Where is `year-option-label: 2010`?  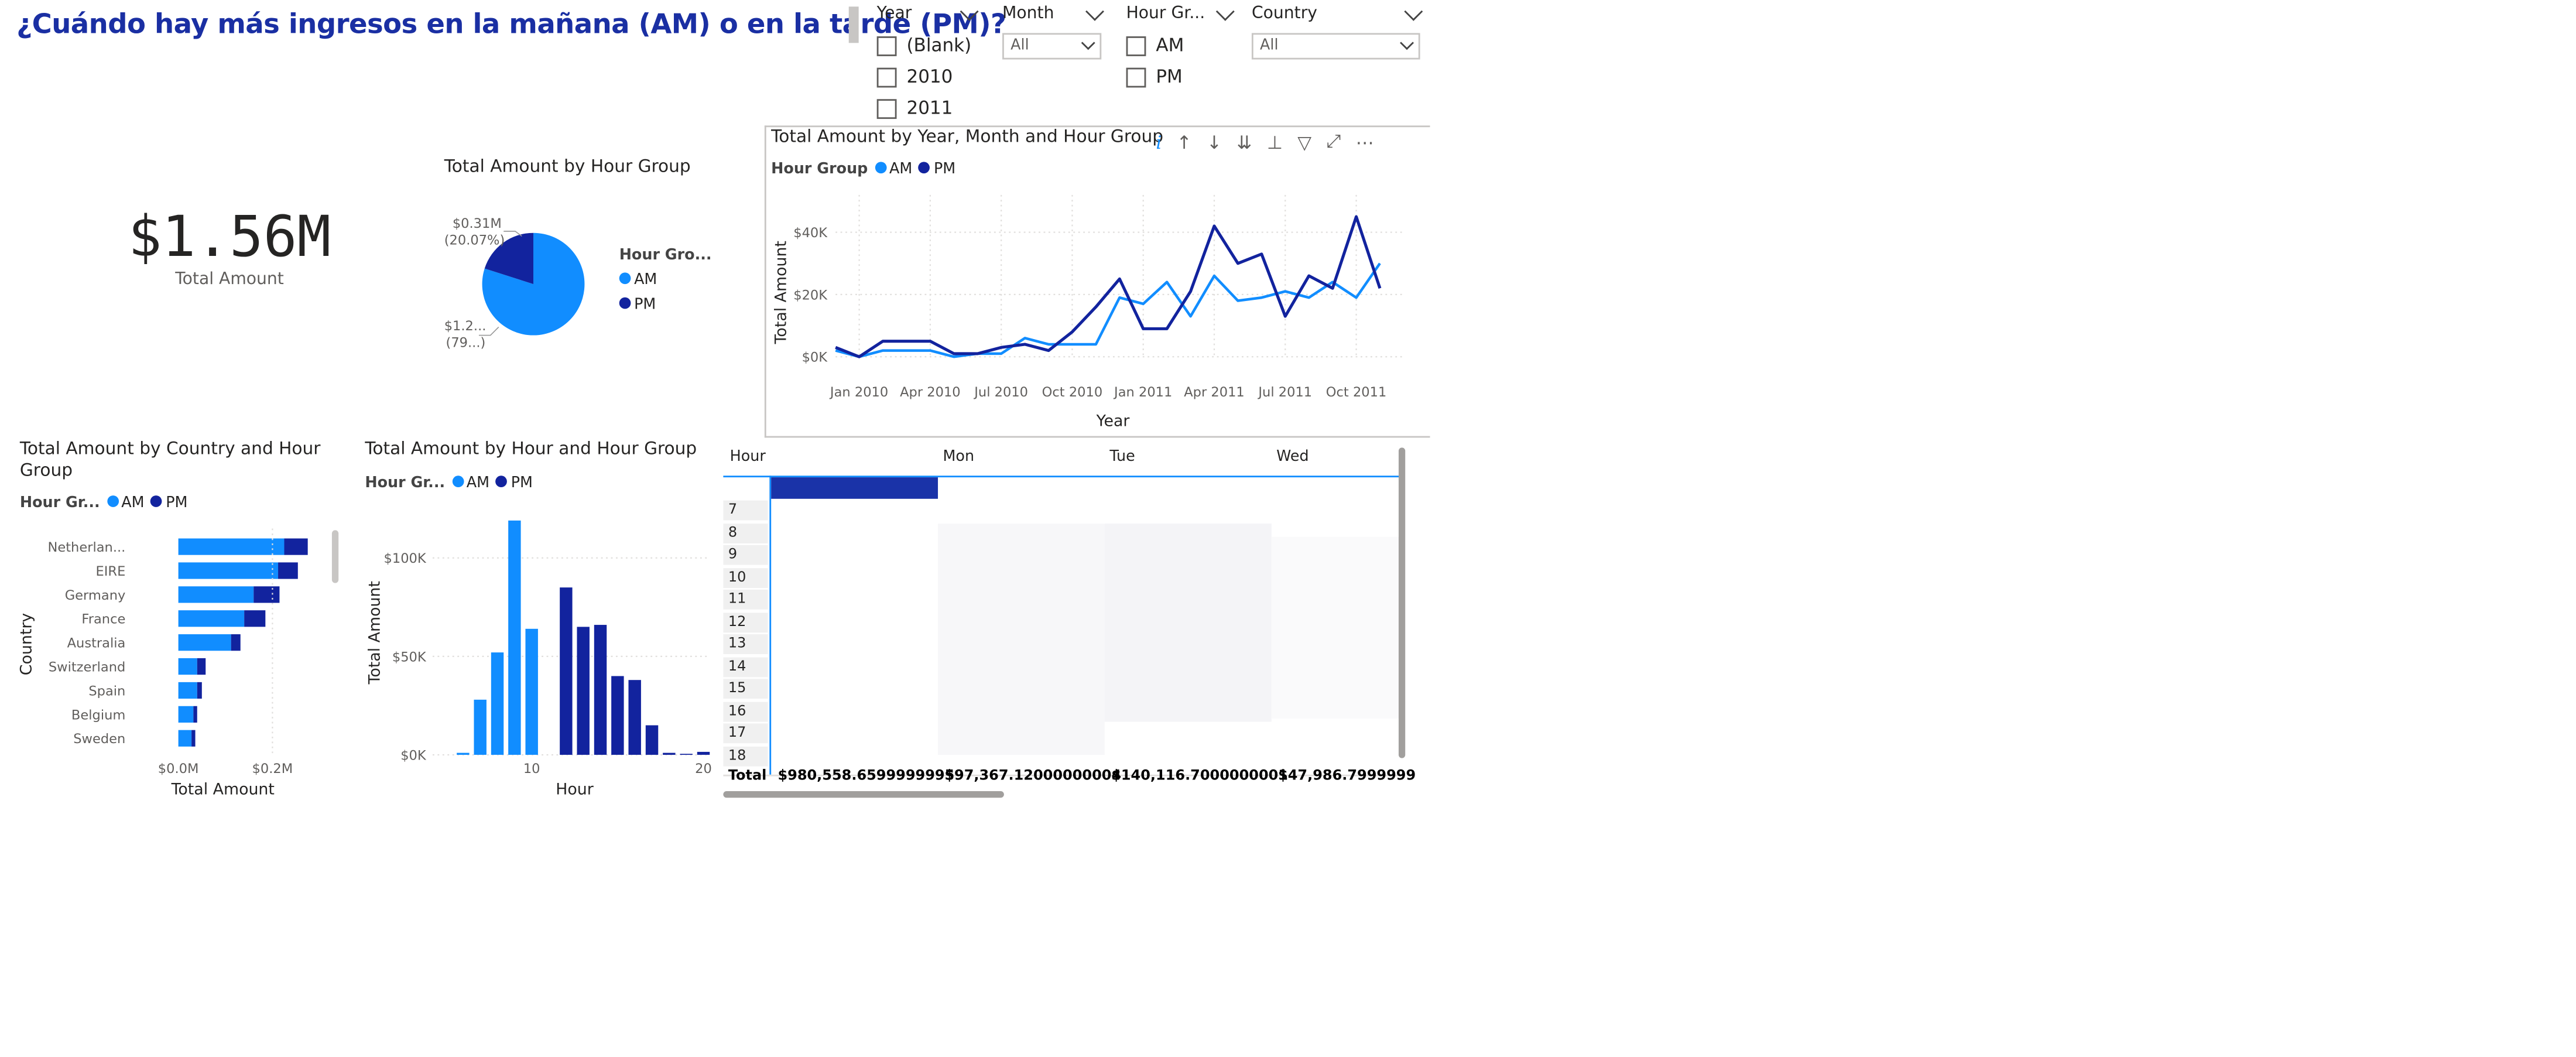 year-option-label: 2010 is located at coordinates (930, 77).